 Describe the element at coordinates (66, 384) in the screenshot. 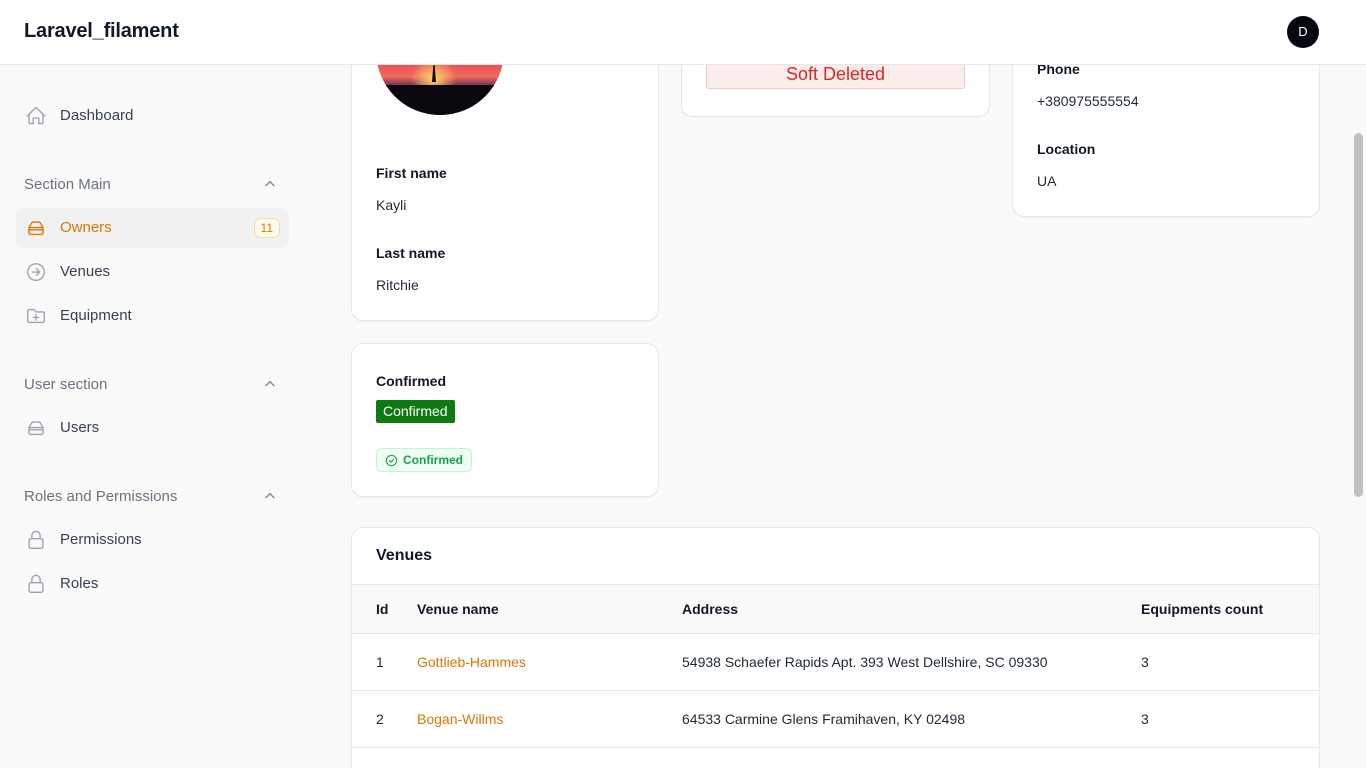

I see `group-label-user-section: User section` at that location.